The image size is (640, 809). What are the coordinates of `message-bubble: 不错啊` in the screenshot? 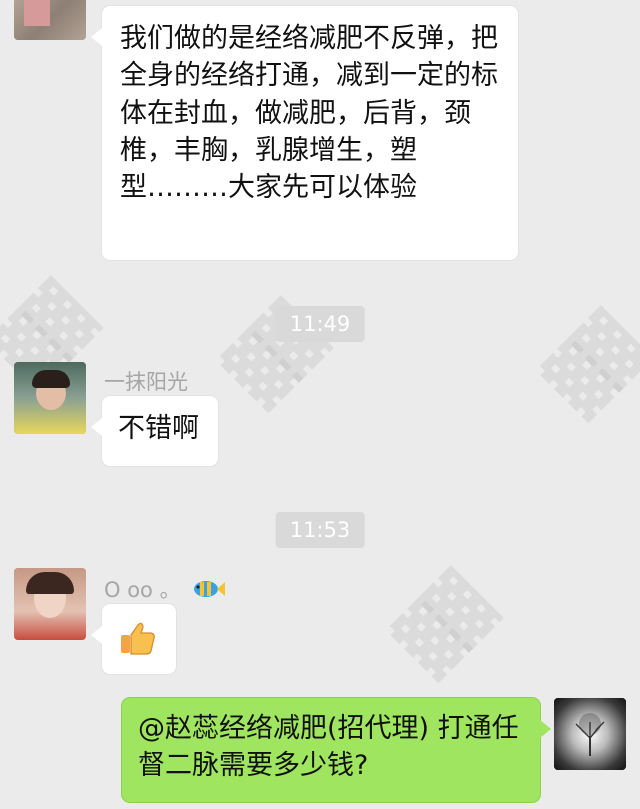 It's located at (154, 431).